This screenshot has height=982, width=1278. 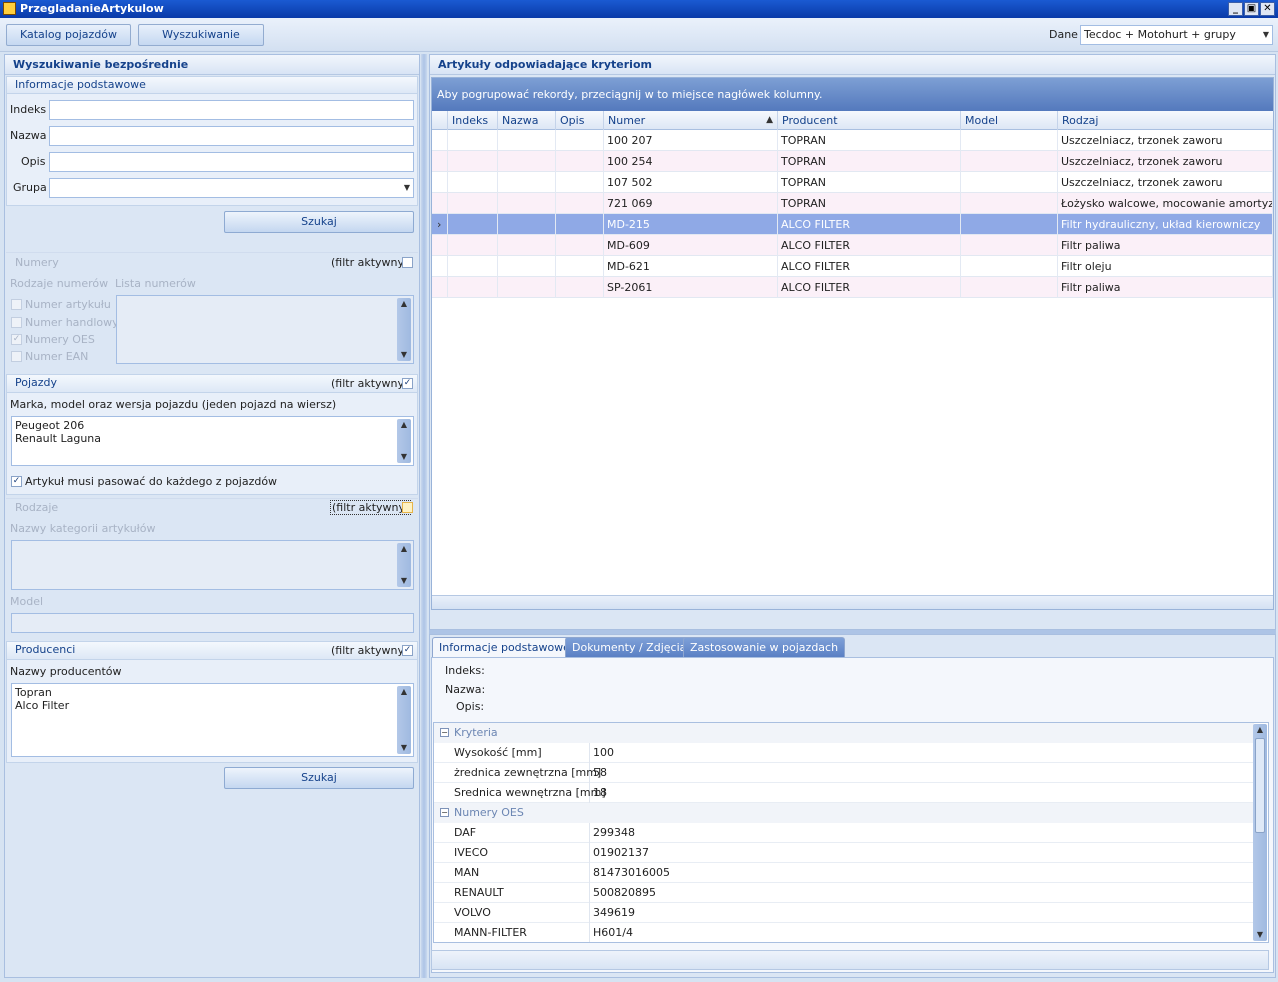 I want to click on property-value: 81473016005, so click(x=631, y=872).